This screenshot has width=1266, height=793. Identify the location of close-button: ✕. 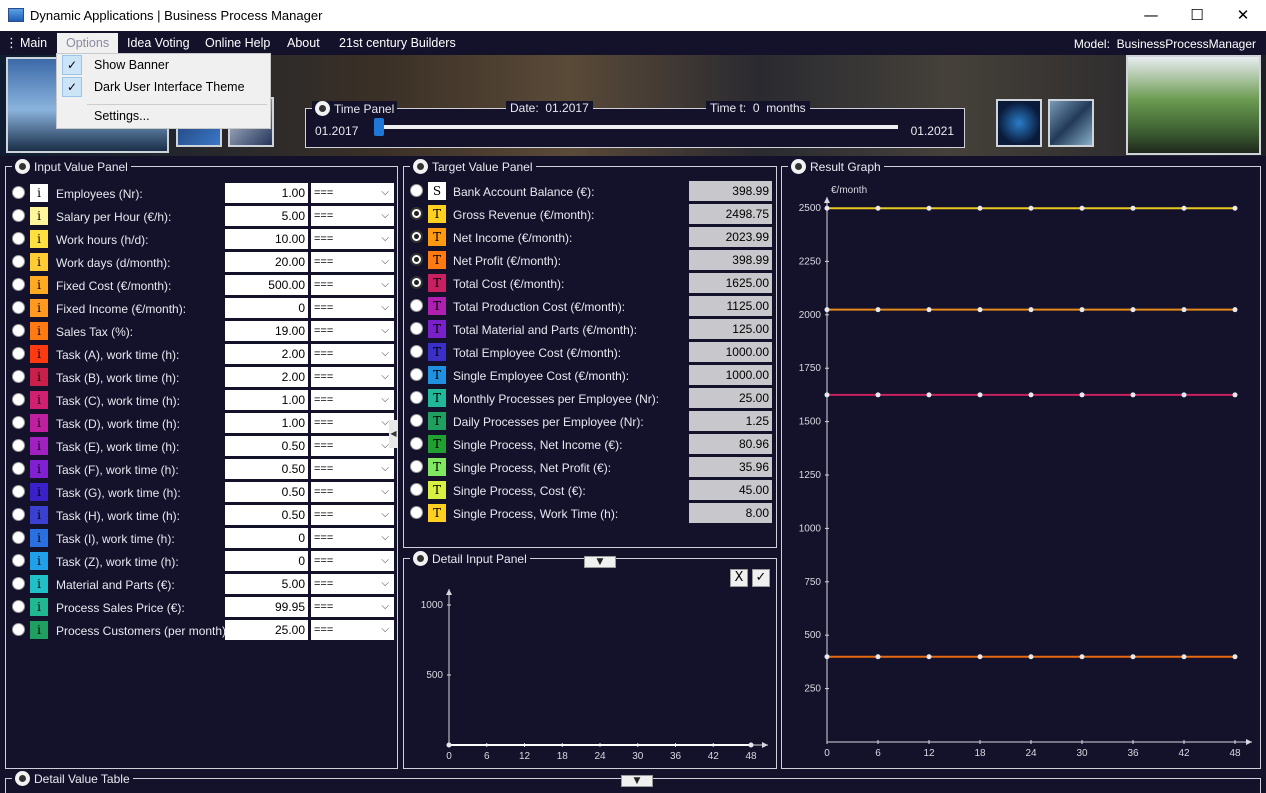
(1243, 15).